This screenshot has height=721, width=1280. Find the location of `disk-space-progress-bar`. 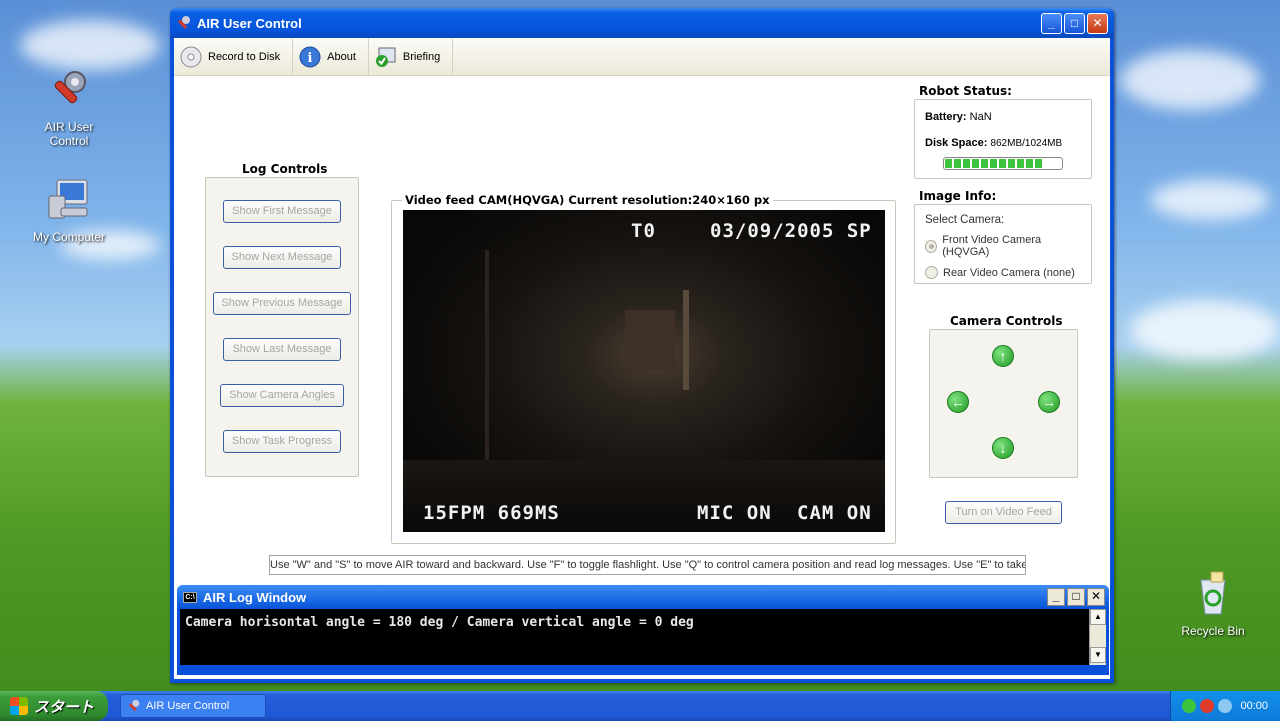

disk-space-progress-bar is located at coordinates (1003, 163).